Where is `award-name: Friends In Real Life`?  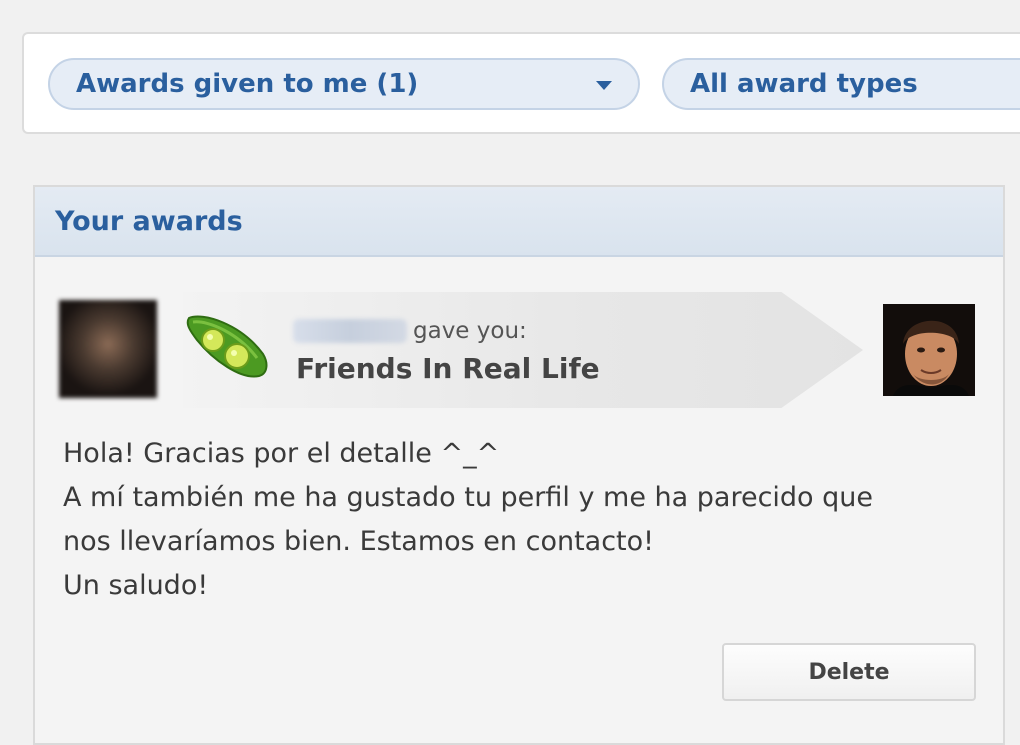
award-name: Friends In Real Life is located at coordinates (448, 368).